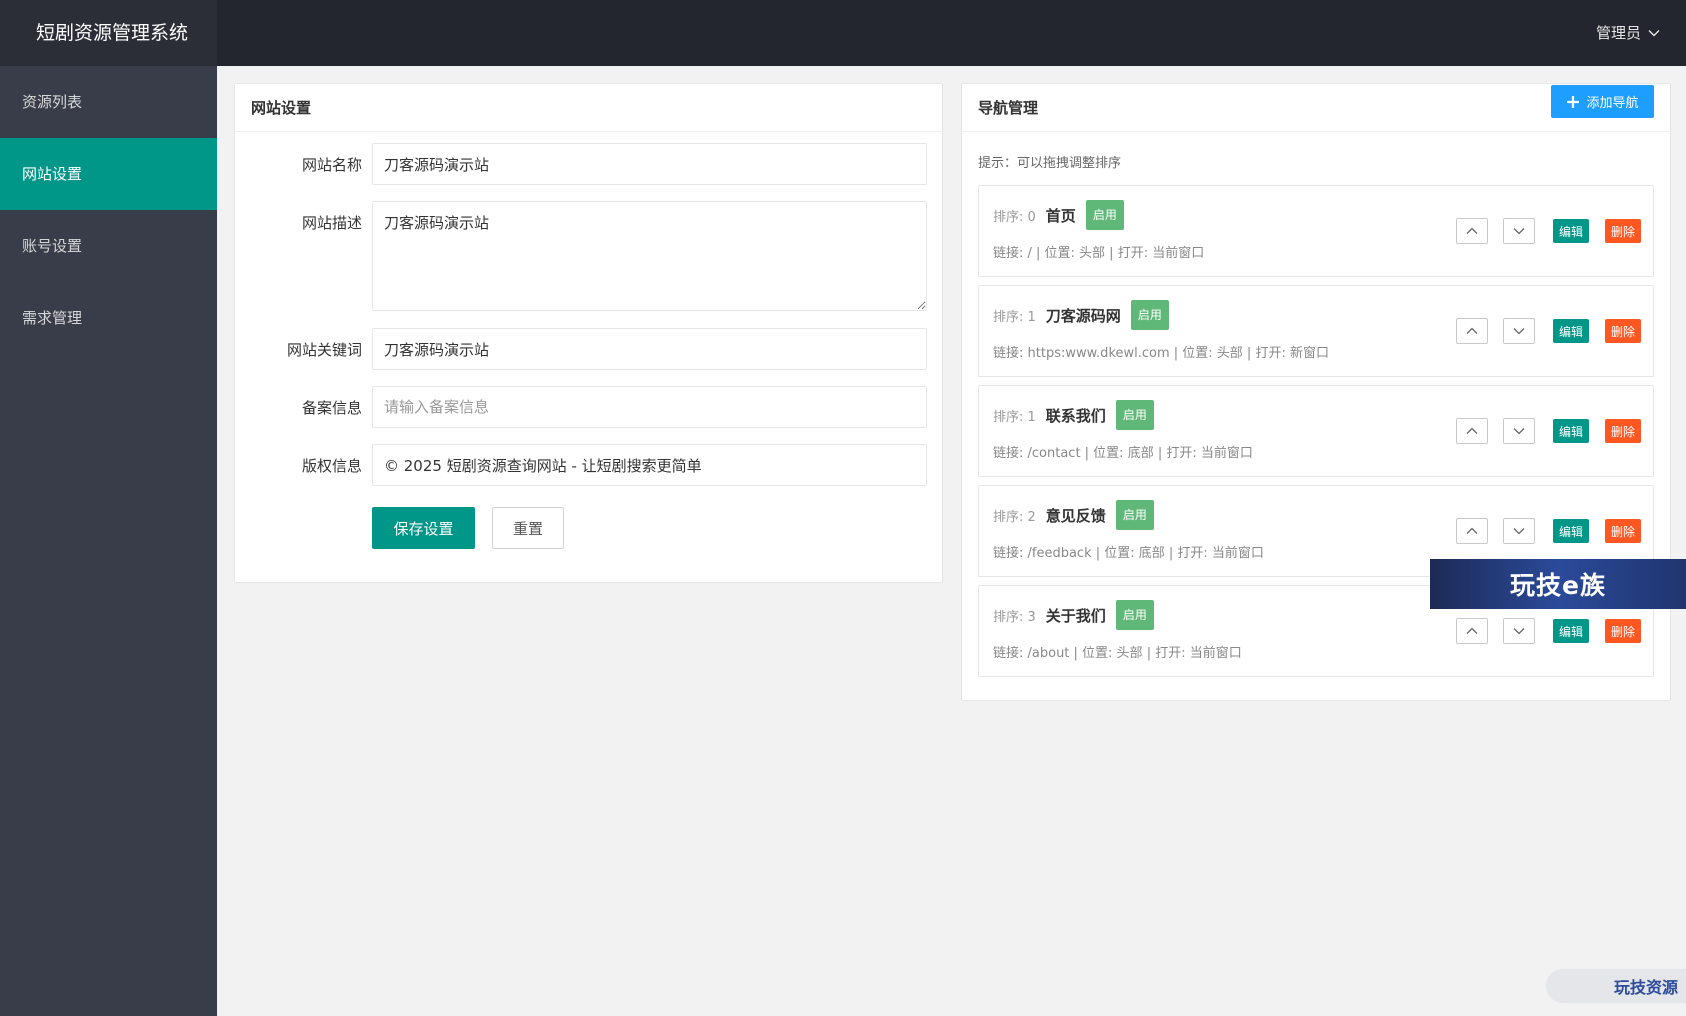 The image size is (1686, 1016). Describe the element at coordinates (1123, 453) in the screenshot. I see `nav-item-meta: 链接: /contact | 位置: 底部 | 打开: 当前窗口` at that location.